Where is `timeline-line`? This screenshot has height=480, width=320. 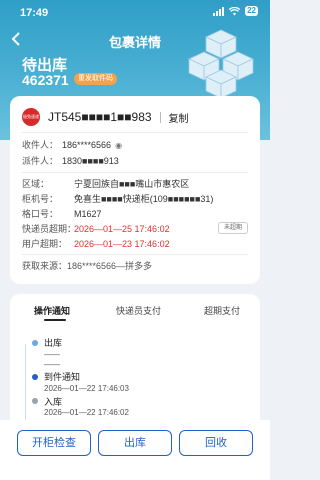 timeline-line is located at coordinates (25, 384).